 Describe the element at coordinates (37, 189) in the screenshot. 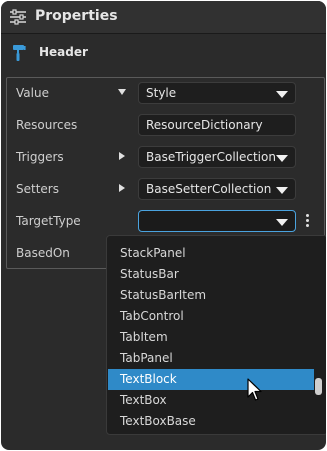

I see `property-label: Setters` at that location.